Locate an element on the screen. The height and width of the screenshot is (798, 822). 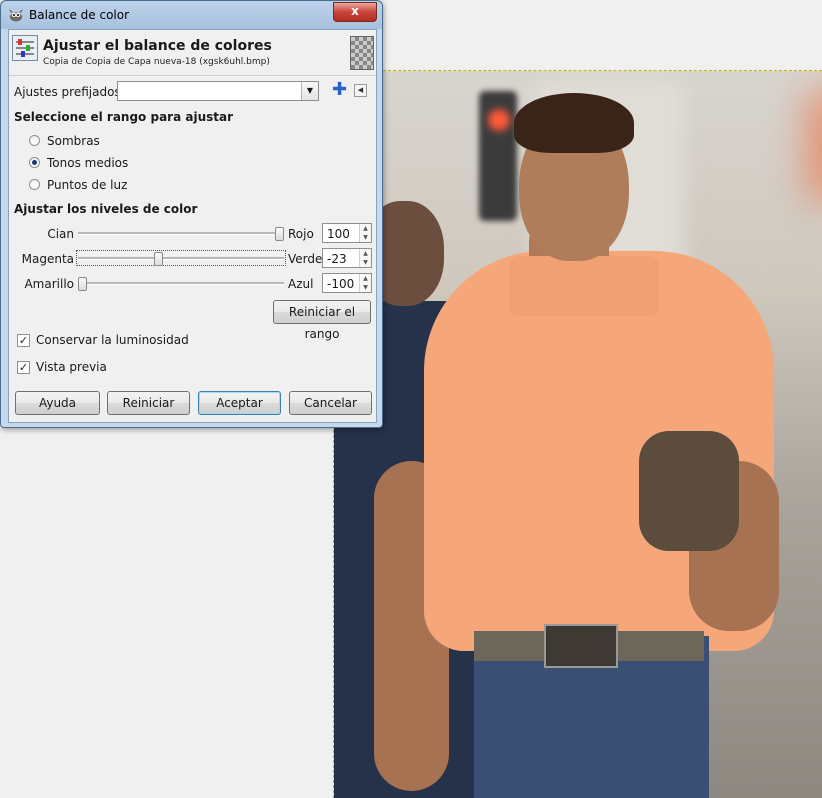
yellow-blue-spinbox: -100 ▲ ▼ is located at coordinates (347, 283).